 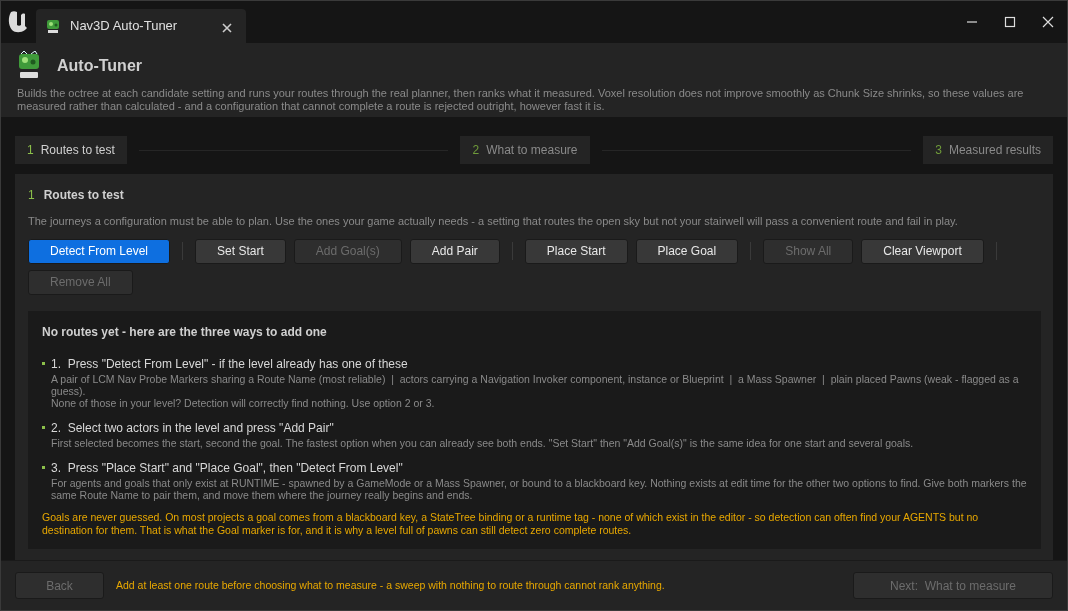 I want to click on option-detail: A pair of LCM Nav Probe Markers sharing a Route Name (most reliable) | actors carrying a Navigation Invoker component, instance or Blueprint | a Mass Spawner | plain placed Pawns (weak - flagged as a guess)., so click(x=535, y=384).